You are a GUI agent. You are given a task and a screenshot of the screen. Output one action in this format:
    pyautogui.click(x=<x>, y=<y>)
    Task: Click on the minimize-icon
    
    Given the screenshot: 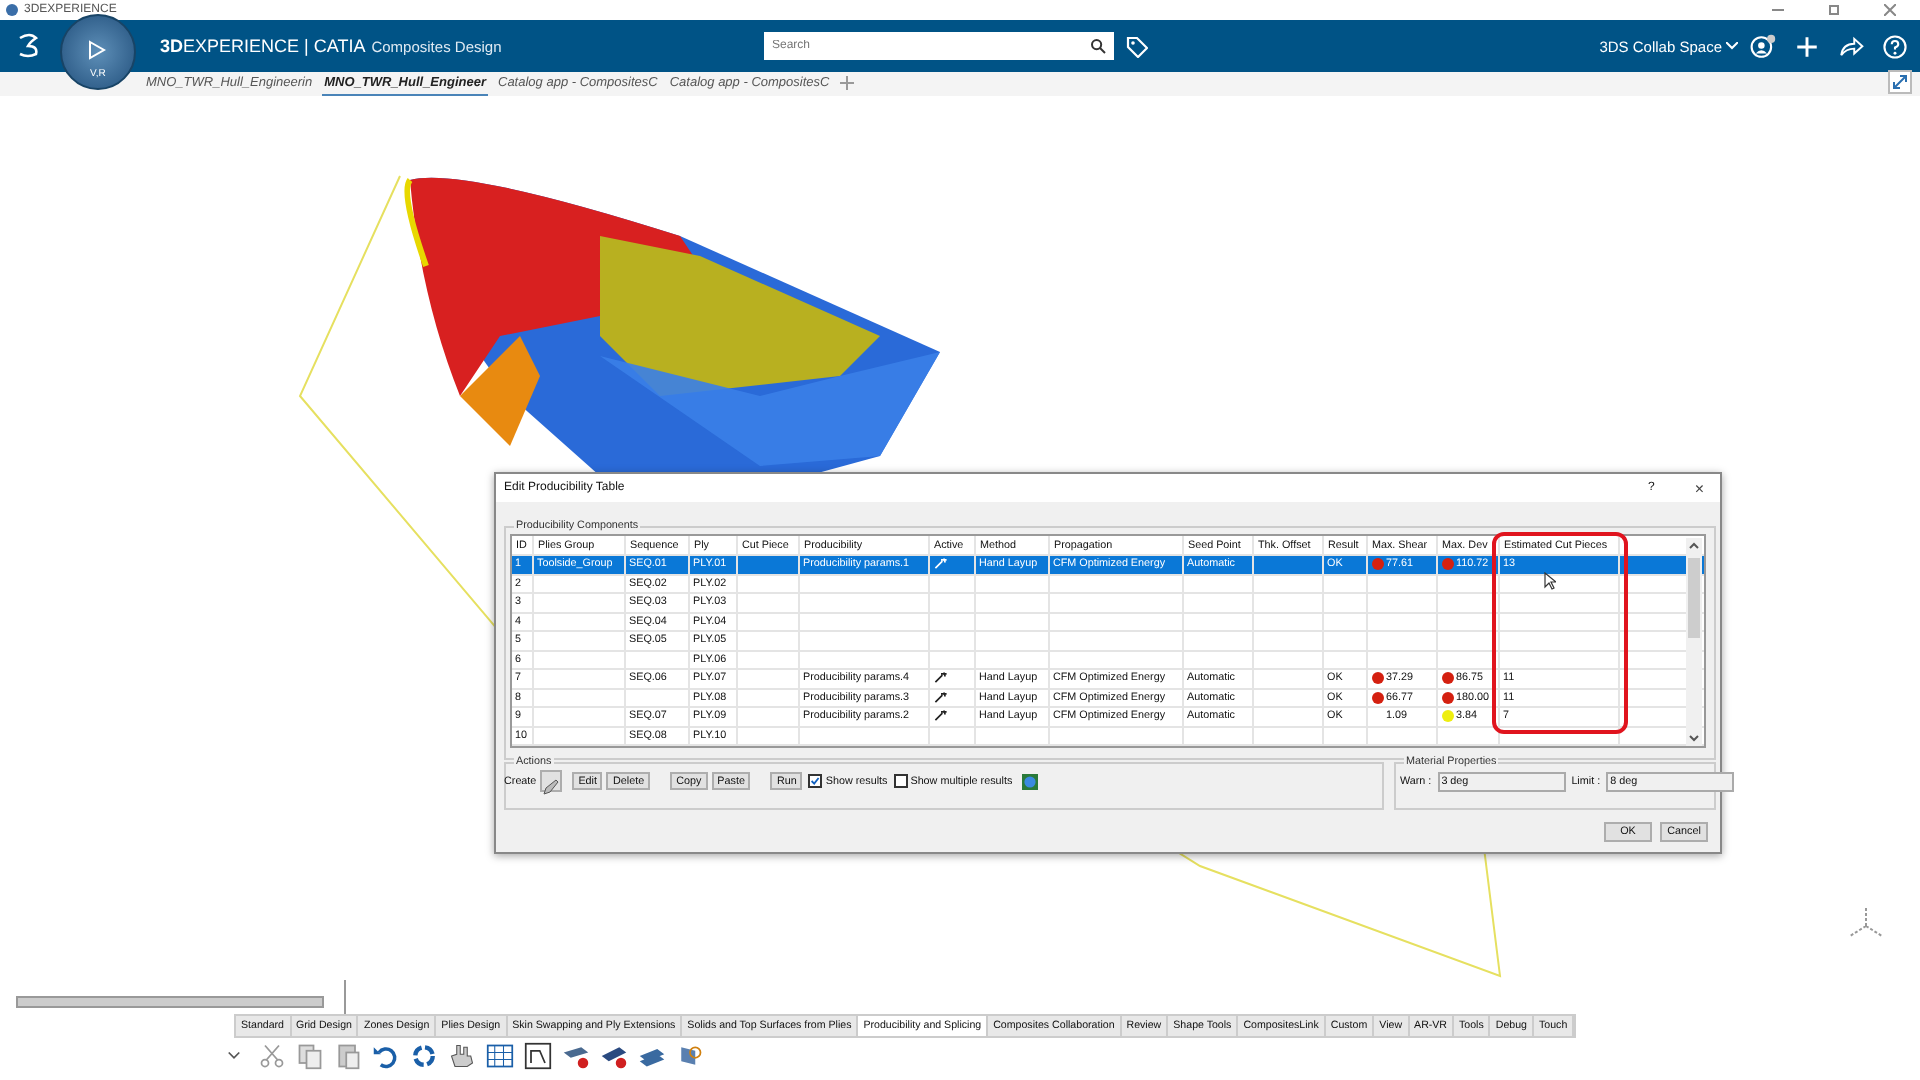 What is the action you would take?
    pyautogui.click(x=1778, y=10)
    